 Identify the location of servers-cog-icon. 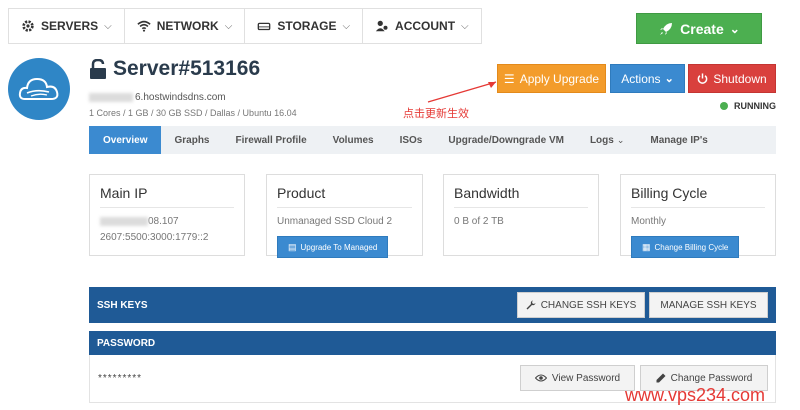
(28, 26).